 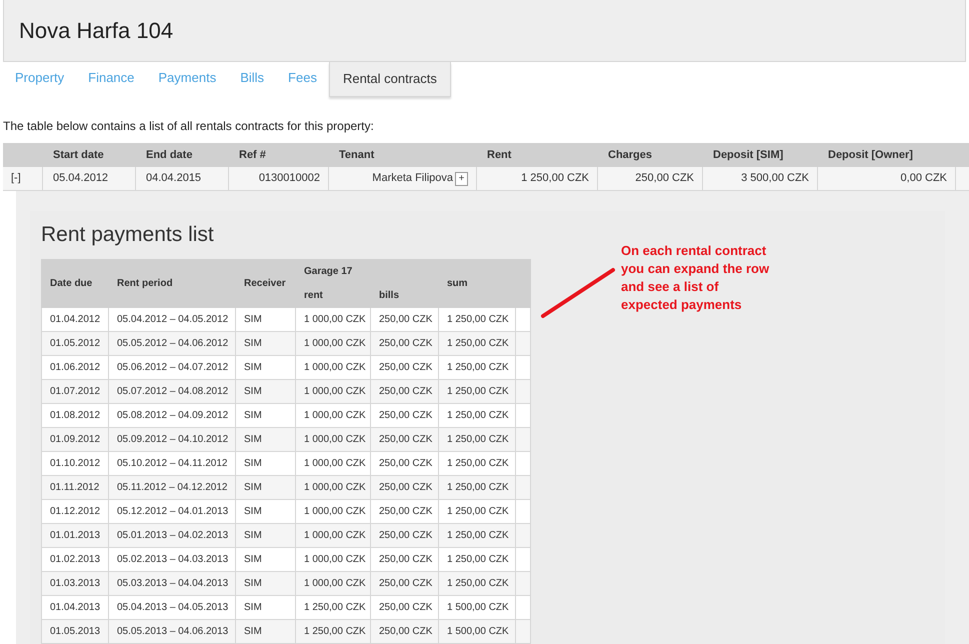 I want to click on column-header: rent, so click(x=313, y=296).